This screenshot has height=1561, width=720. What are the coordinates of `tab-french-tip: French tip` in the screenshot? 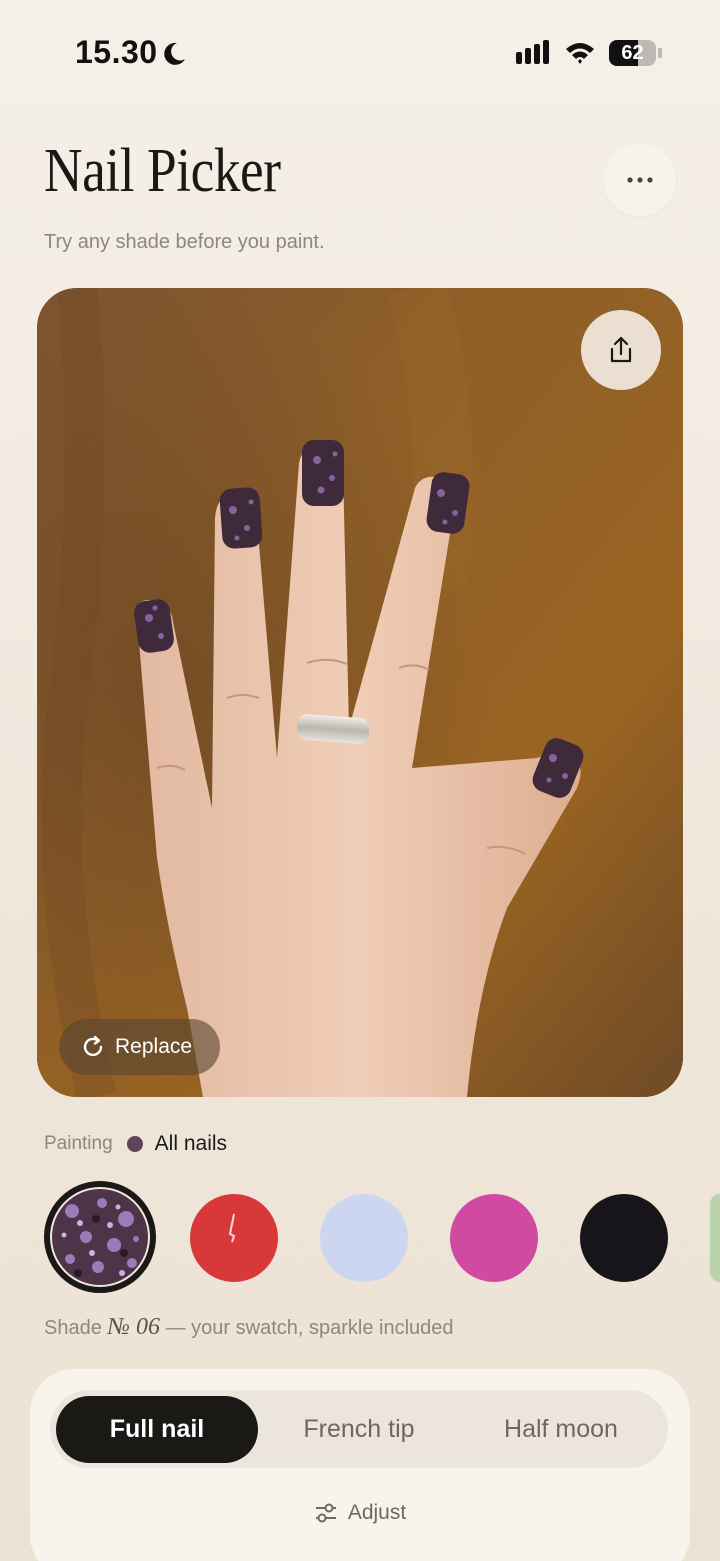 It's located at (359, 1429).